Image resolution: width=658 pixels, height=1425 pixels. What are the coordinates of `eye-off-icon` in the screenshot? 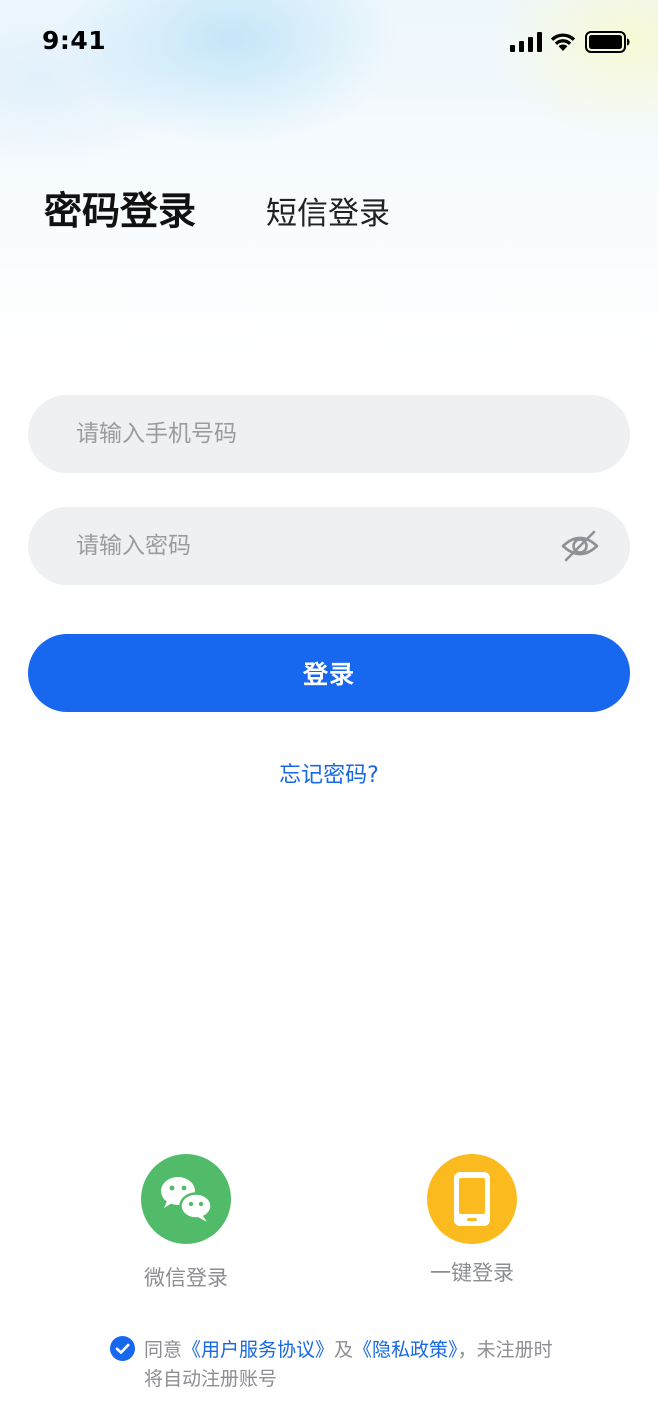 It's located at (580, 546).